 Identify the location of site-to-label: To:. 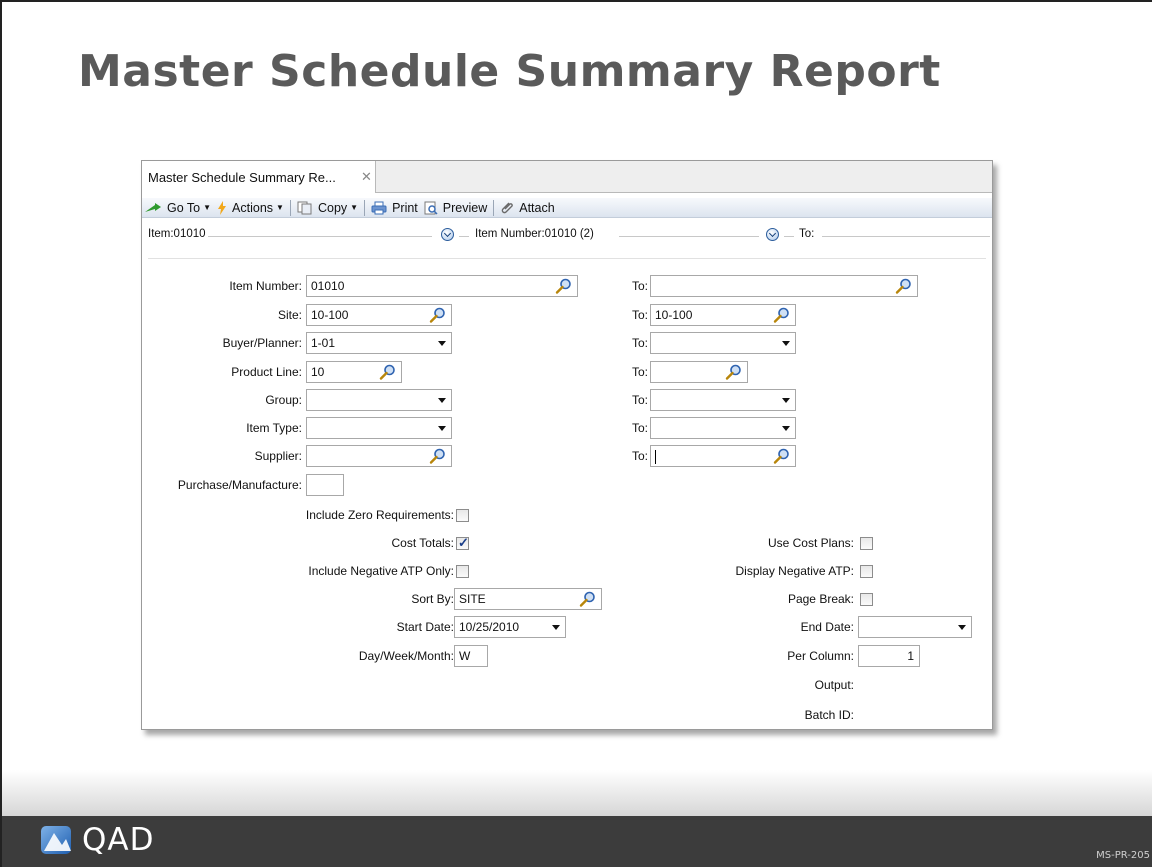
(639, 315).